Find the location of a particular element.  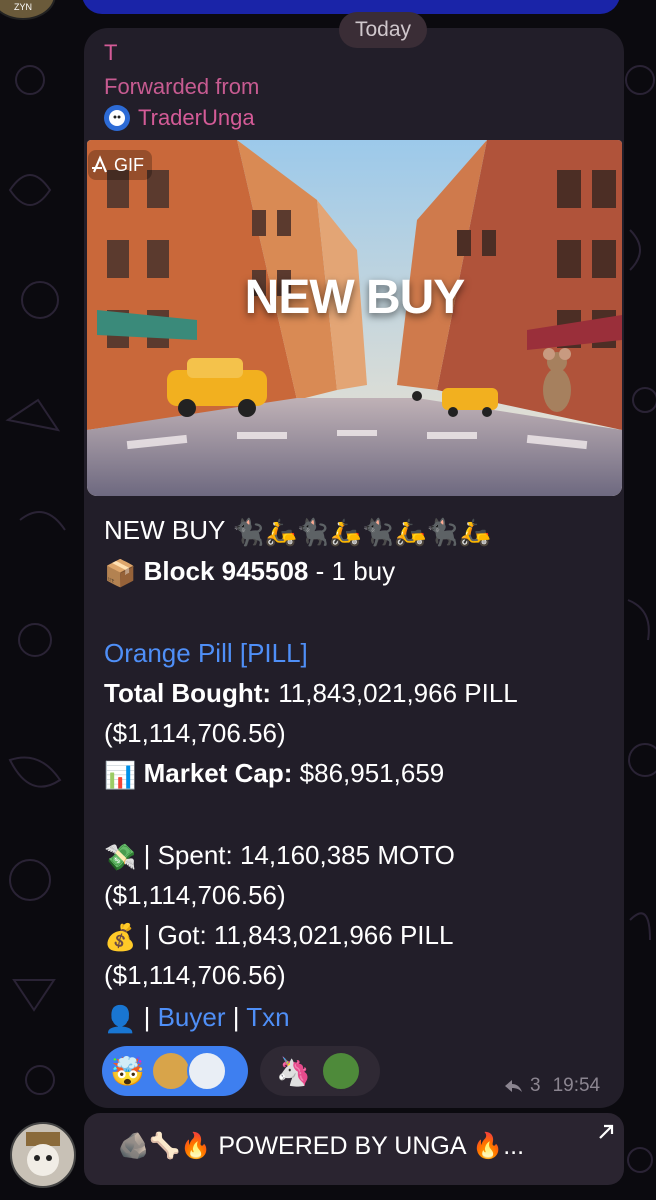

headline-emoji: 🐈‍⬛🛵🐈‍⬛🛵🐈‍⬛🛵🐈‍⬛🛵 is located at coordinates (362, 532).